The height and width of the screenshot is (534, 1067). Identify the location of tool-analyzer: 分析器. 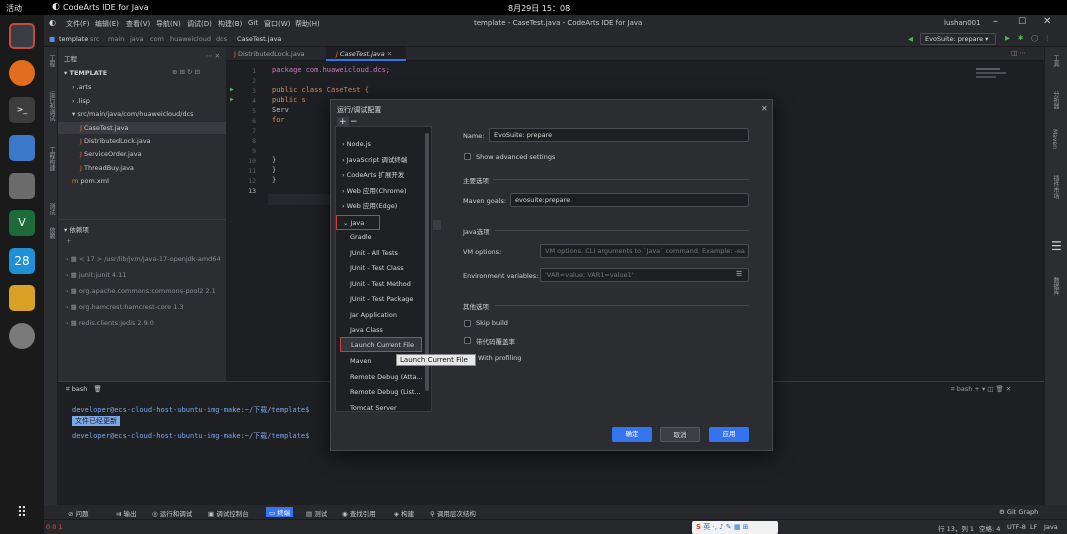
(1055, 100).